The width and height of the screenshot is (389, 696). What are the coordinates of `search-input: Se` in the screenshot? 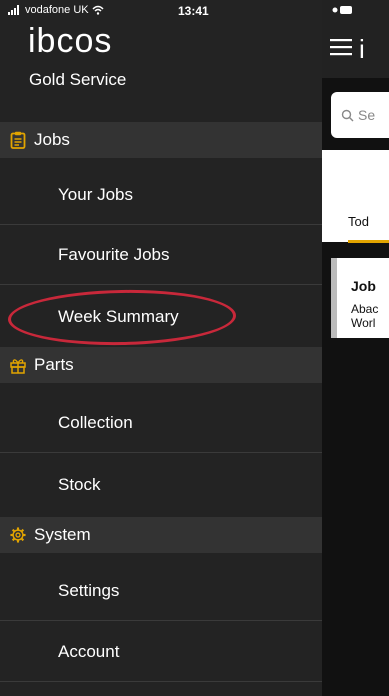 It's located at (360, 115).